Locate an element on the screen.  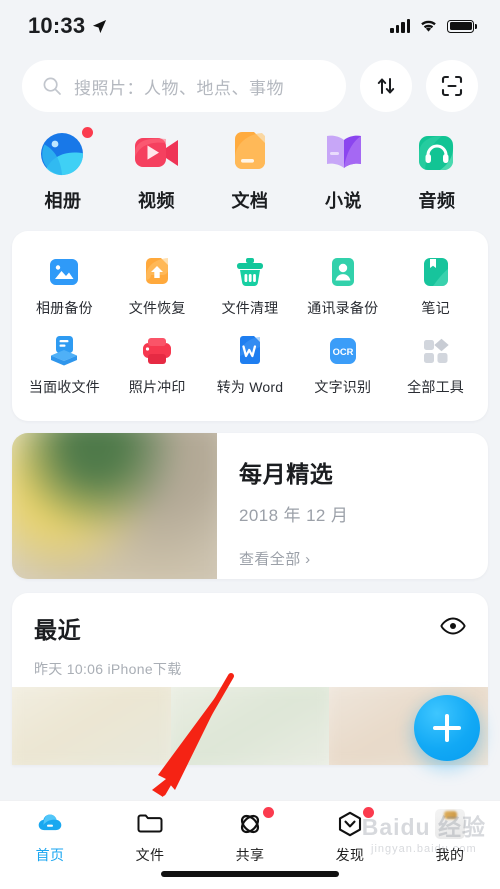
tool-receive-file: 当面收文件 is located at coordinates (64, 367).